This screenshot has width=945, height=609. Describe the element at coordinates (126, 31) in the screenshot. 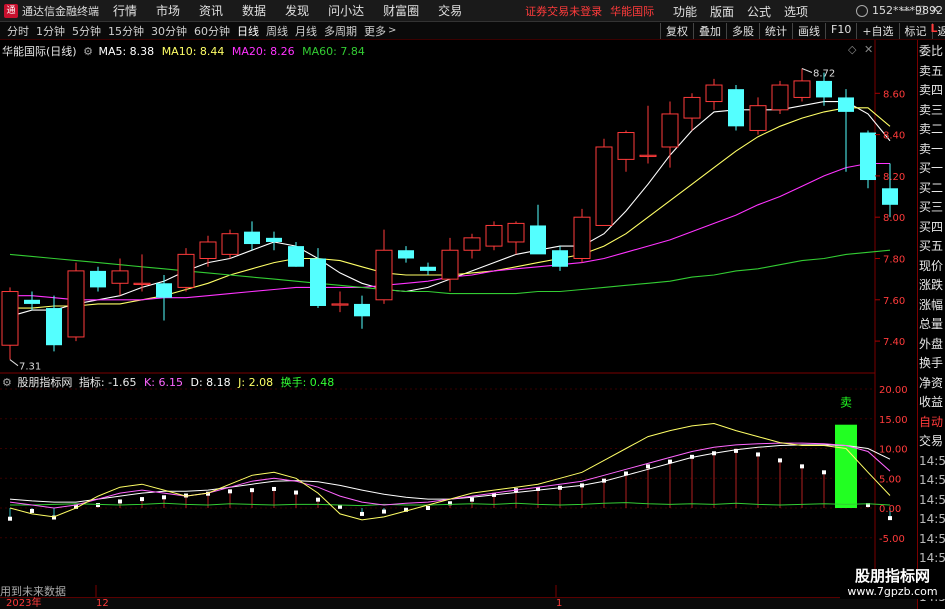

I see `period-15min: 15分钟` at that location.